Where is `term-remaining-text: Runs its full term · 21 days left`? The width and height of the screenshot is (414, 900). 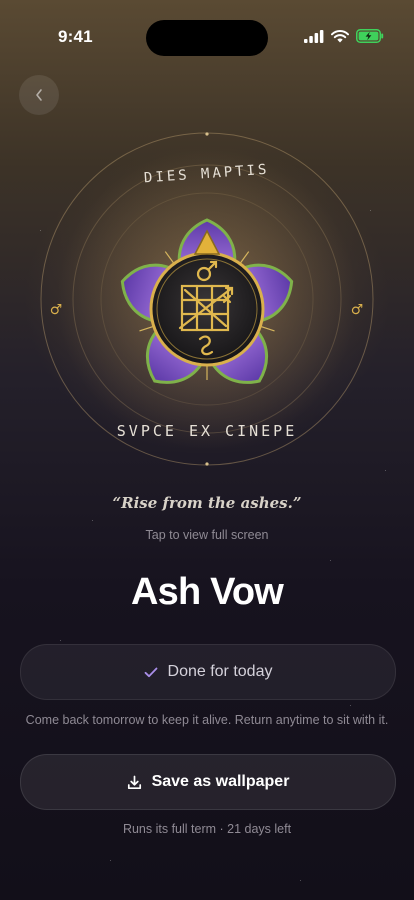 term-remaining-text: Runs its full term · 21 days left is located at coordinates (207, 829).